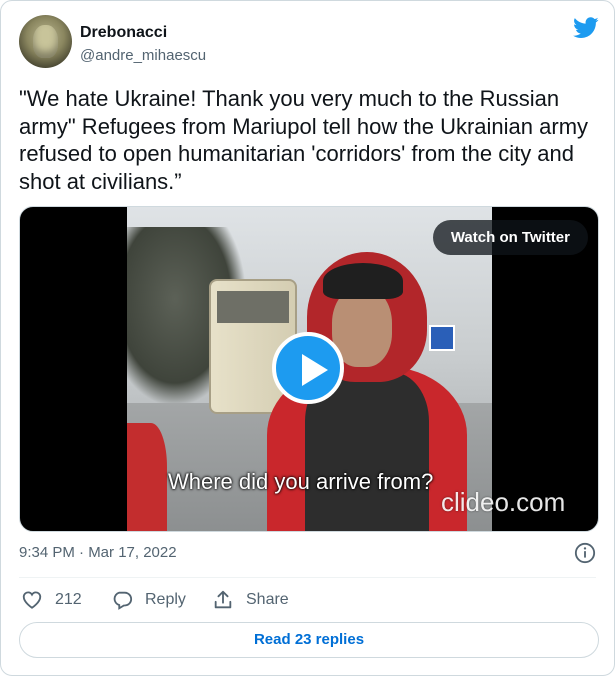  I want to click on thumbnail-person-hat, so click(363, 281).